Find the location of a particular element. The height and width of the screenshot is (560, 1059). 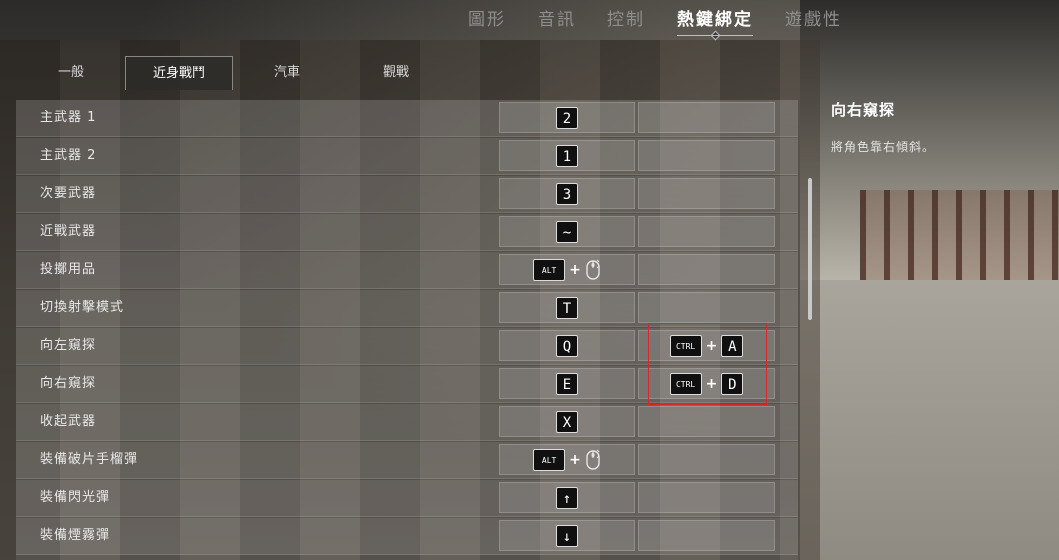

key-cap: 2 is located at coordinates (567, 117).